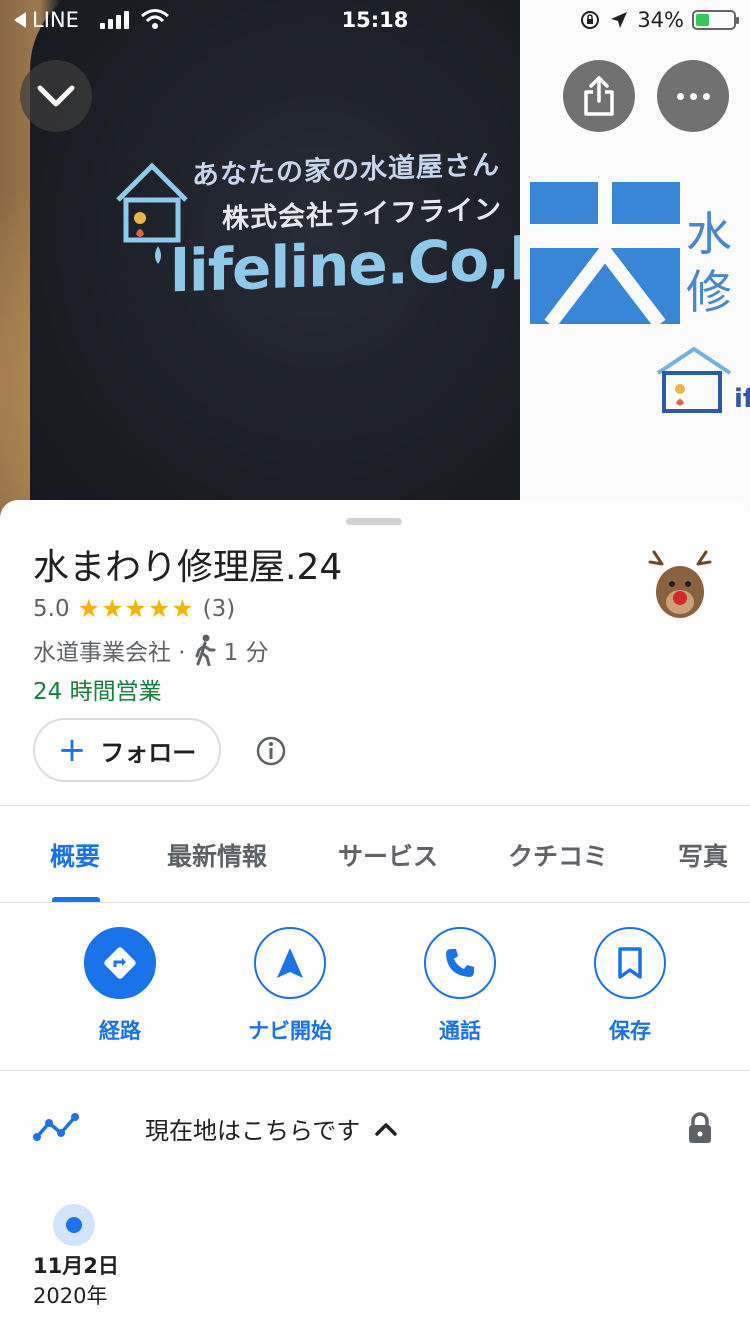 The height and width of the screenshot is (1334, 750). What do you see at coordinates (246, 653) in the screenshot?
I see `walk-time: 1 分` at bounding box center [246, 653].